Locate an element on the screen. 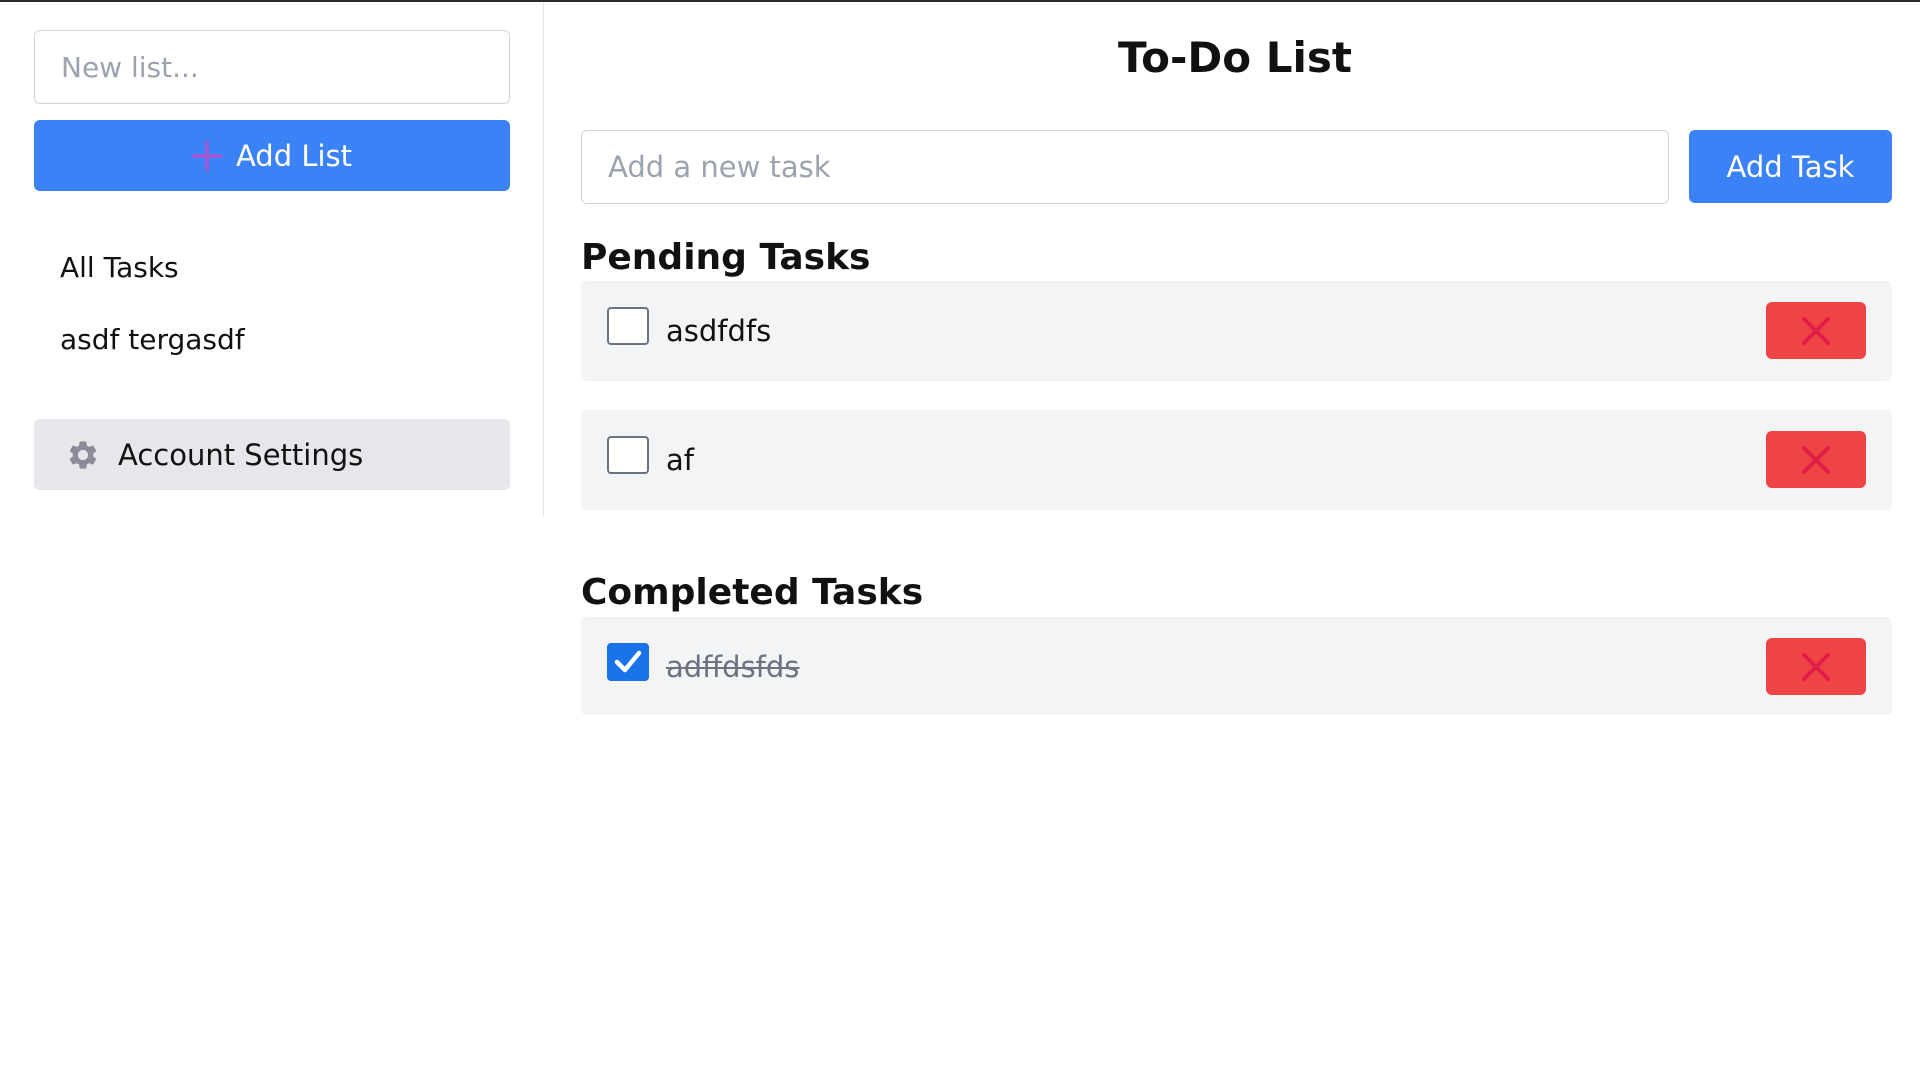 The height and width of the screenshot is (1080, 1920). gear-icon is located at coordinates (83, 454).